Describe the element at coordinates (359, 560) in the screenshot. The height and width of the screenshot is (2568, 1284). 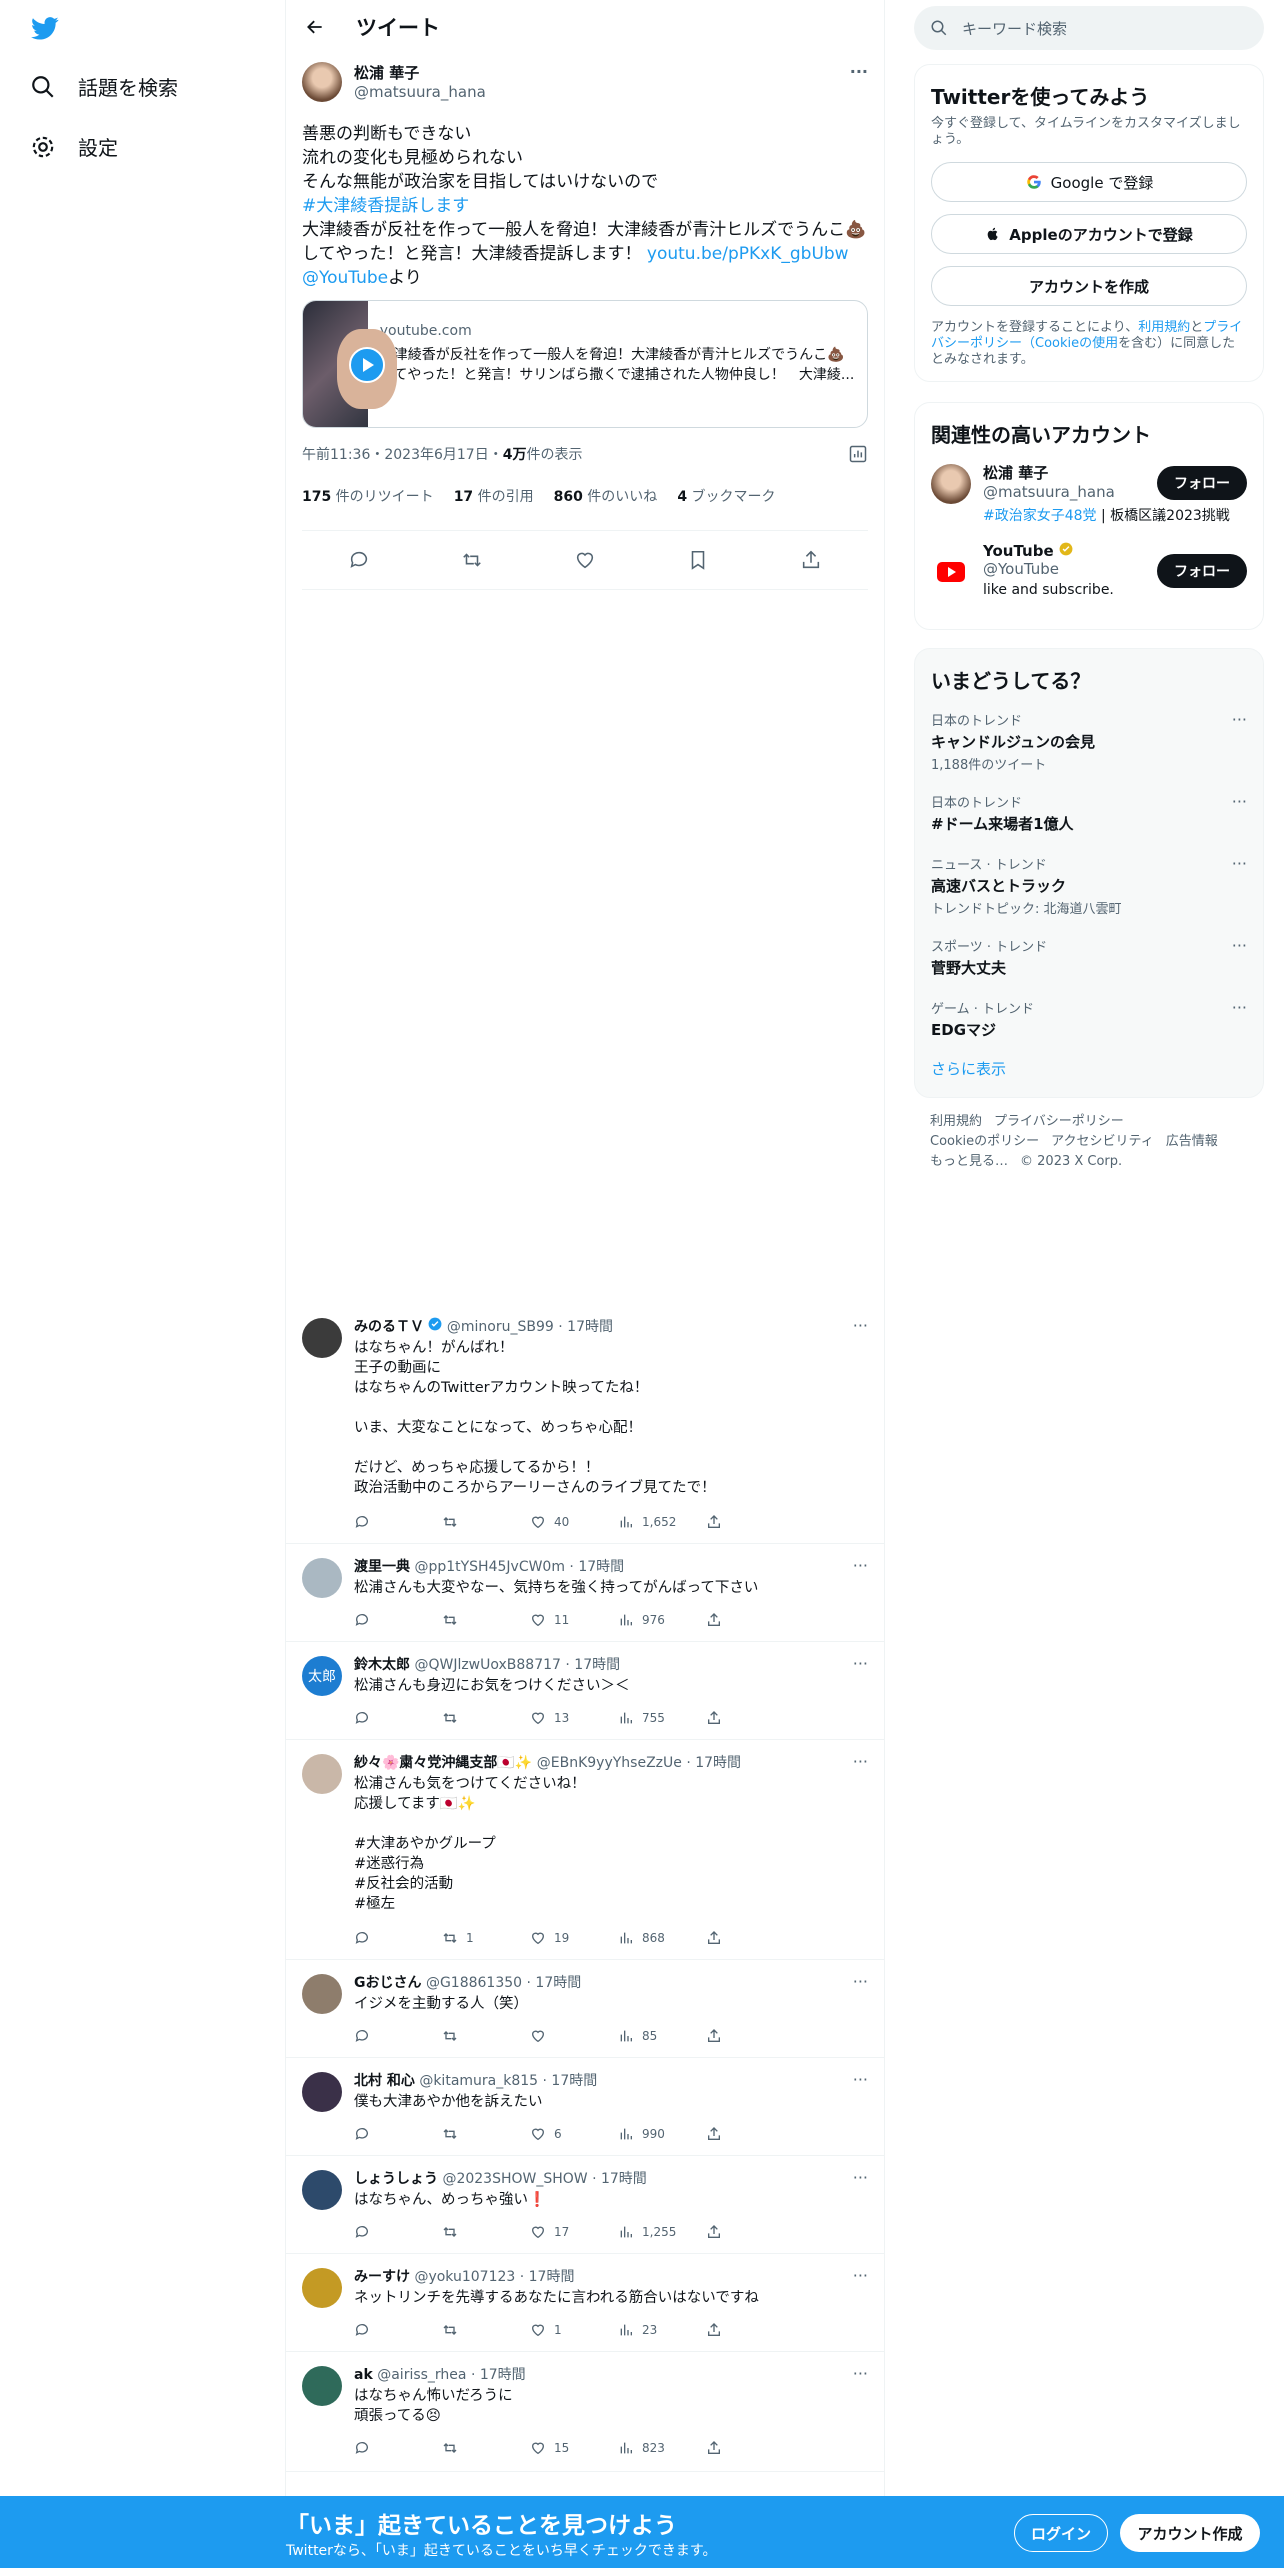
I see `reply-icon` at that location.